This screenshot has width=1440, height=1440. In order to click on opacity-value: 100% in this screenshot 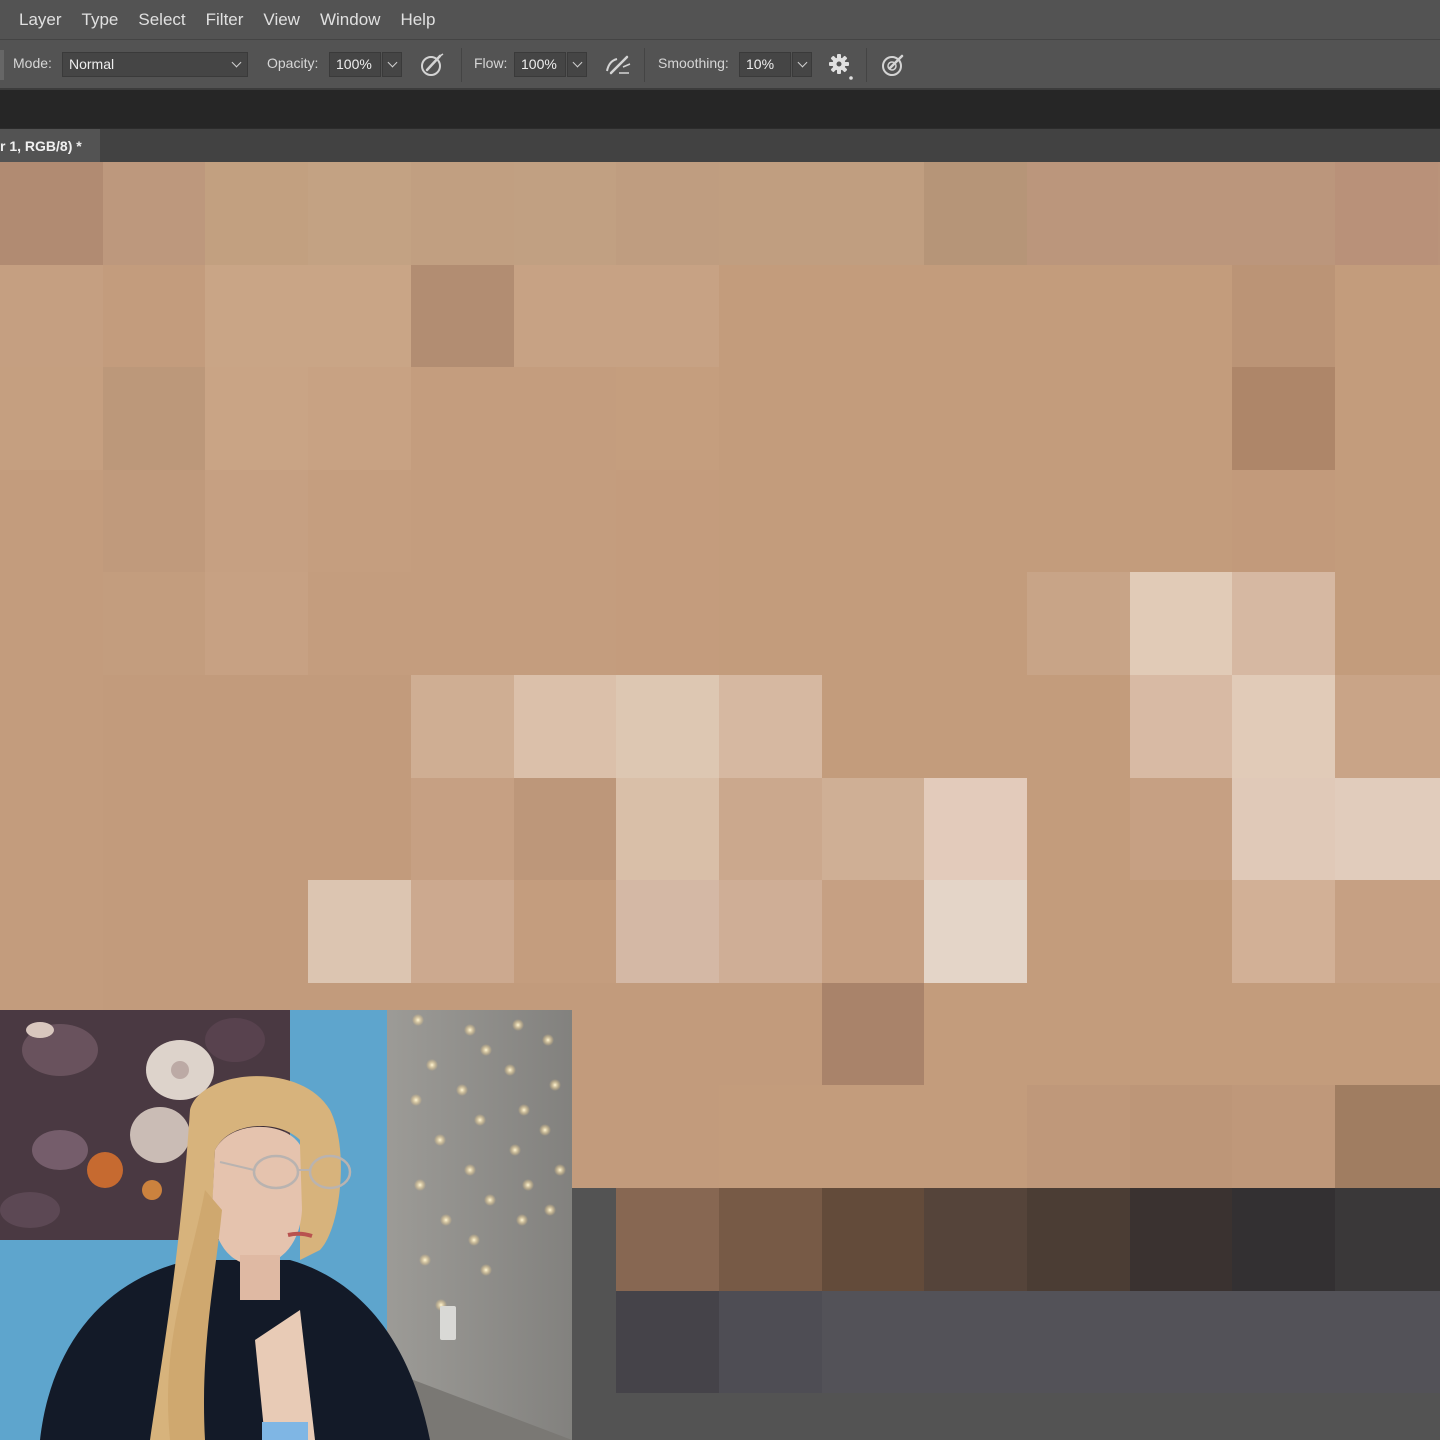, I will do `click(354, 64)`.